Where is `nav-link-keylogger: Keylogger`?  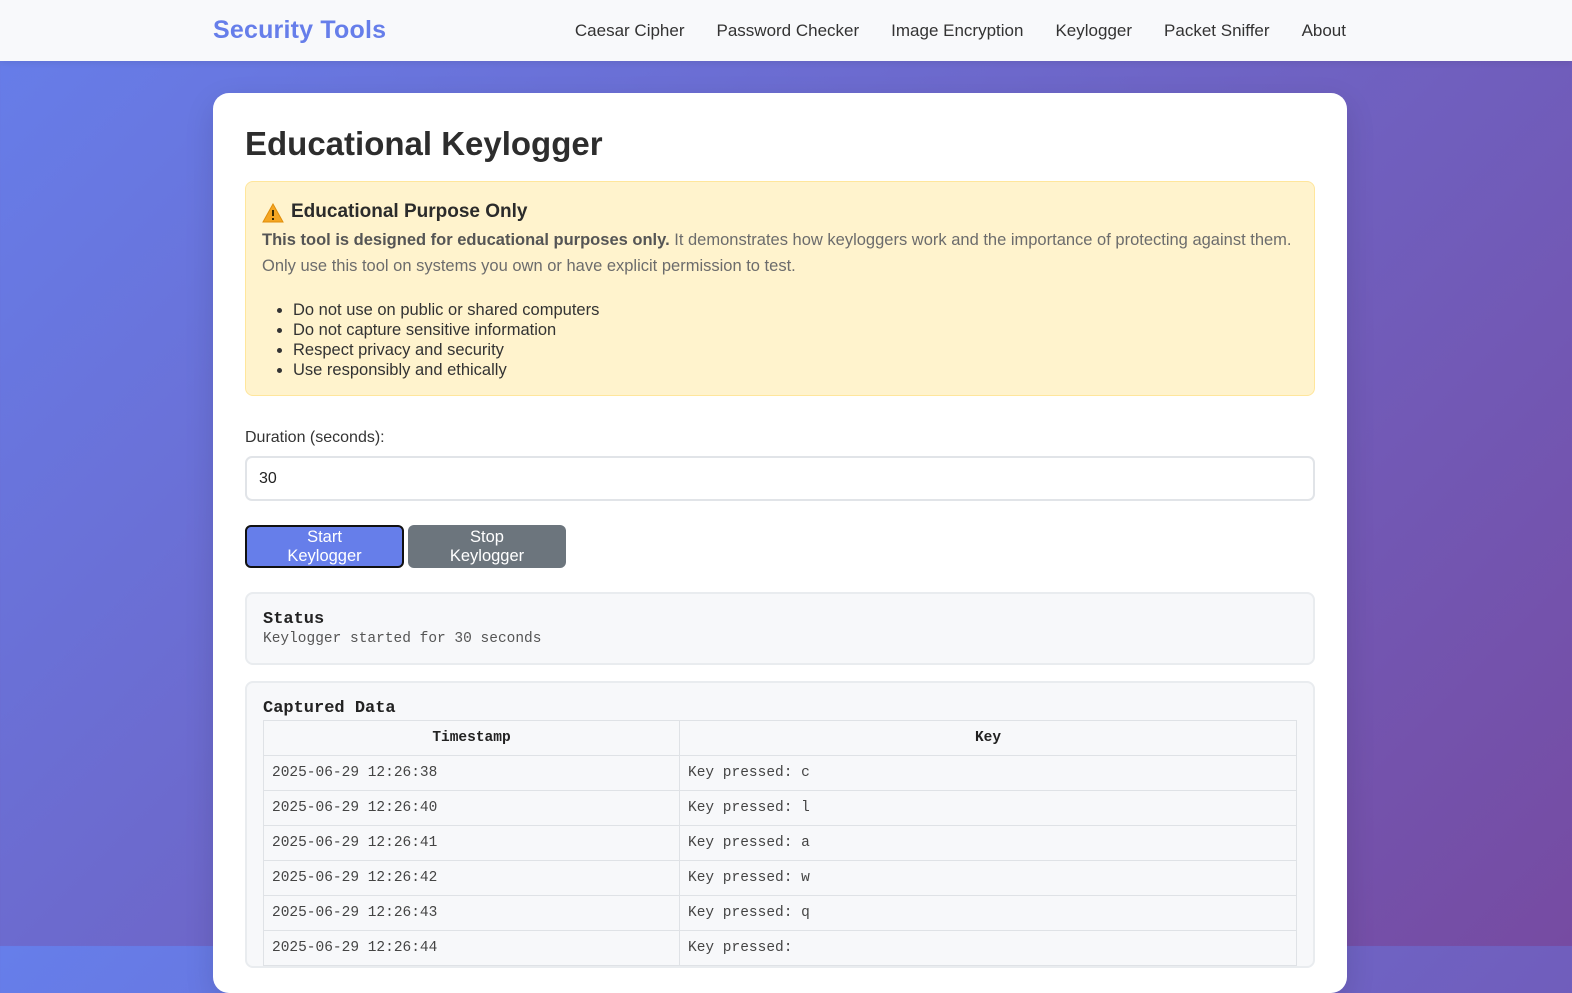 nav-link-keylogger: Keylogger is located at coordinates (1093, 31).